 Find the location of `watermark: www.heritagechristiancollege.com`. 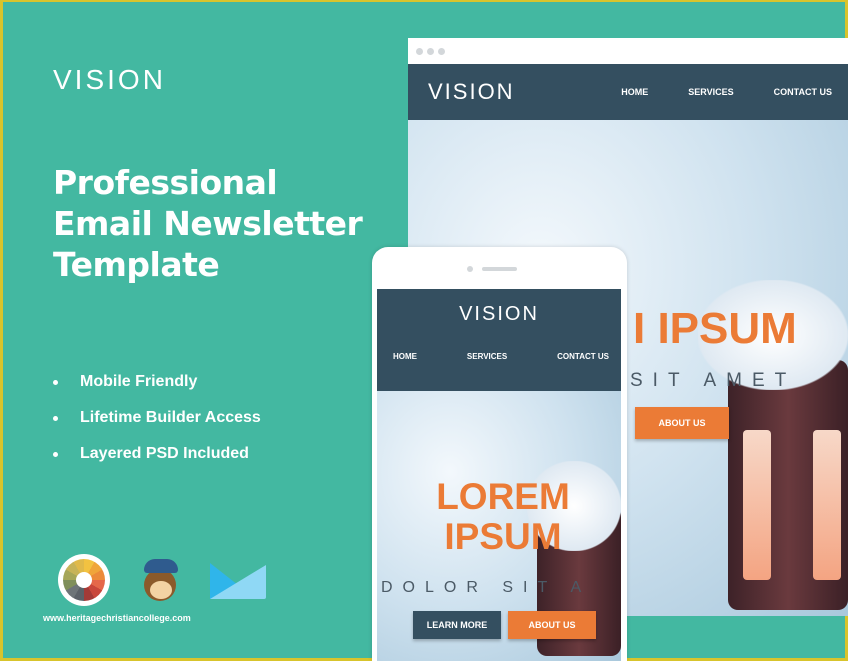

watermark: www.heritagechristiancollege.com is located at coordinates (117, 618).